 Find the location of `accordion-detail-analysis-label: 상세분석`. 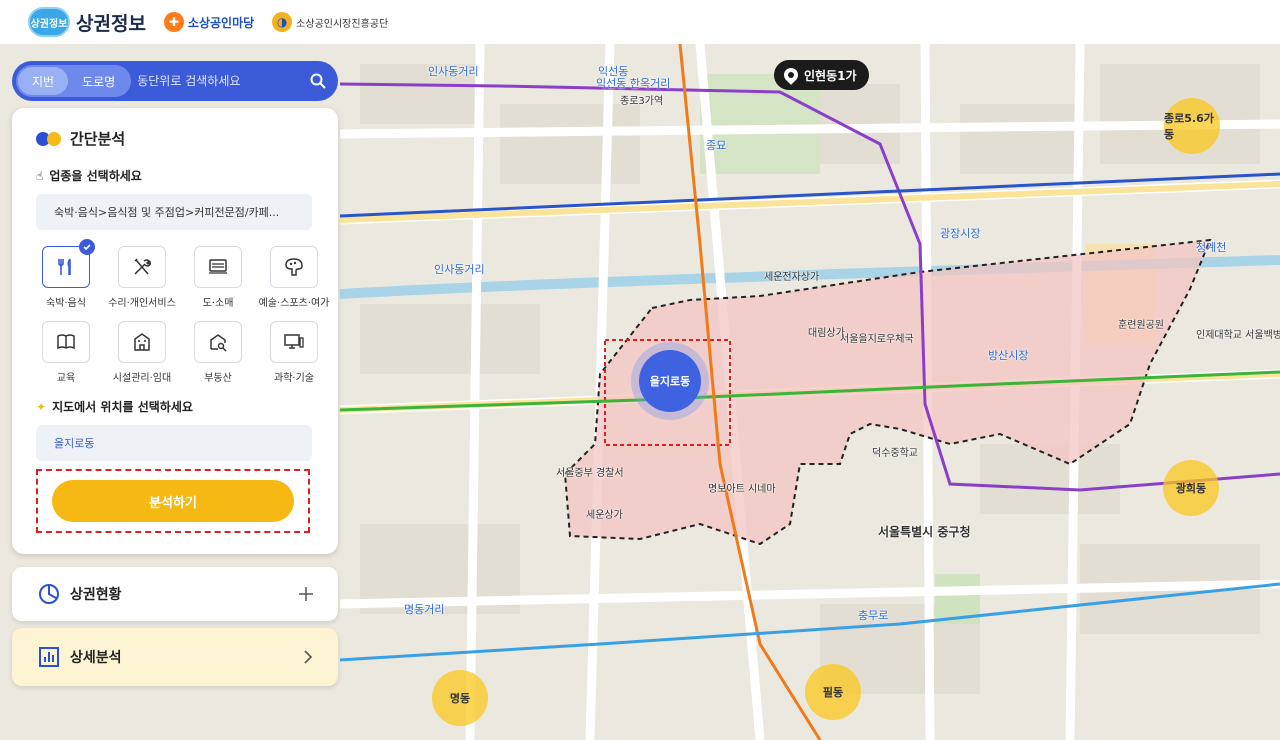

accordion-detail-analysis-label: 상세분석 is located at coordinates (96, 658).